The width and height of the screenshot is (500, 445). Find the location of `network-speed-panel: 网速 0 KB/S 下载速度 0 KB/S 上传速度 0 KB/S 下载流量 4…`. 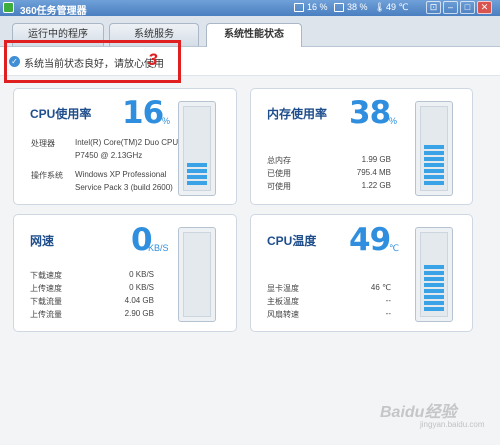

network-speed-panel: 网速 0 KB/S 下载速度 0 KB/S 上传速度 0 KB/S 下载流量 4… is located at coordinates (125, 273).